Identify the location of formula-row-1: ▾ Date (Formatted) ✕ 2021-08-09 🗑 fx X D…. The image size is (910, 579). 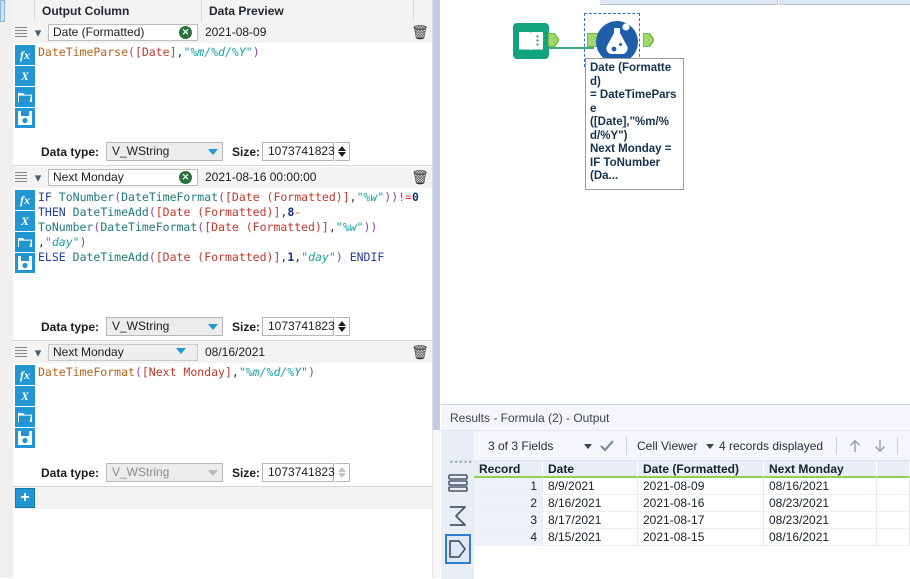
(222, 94).